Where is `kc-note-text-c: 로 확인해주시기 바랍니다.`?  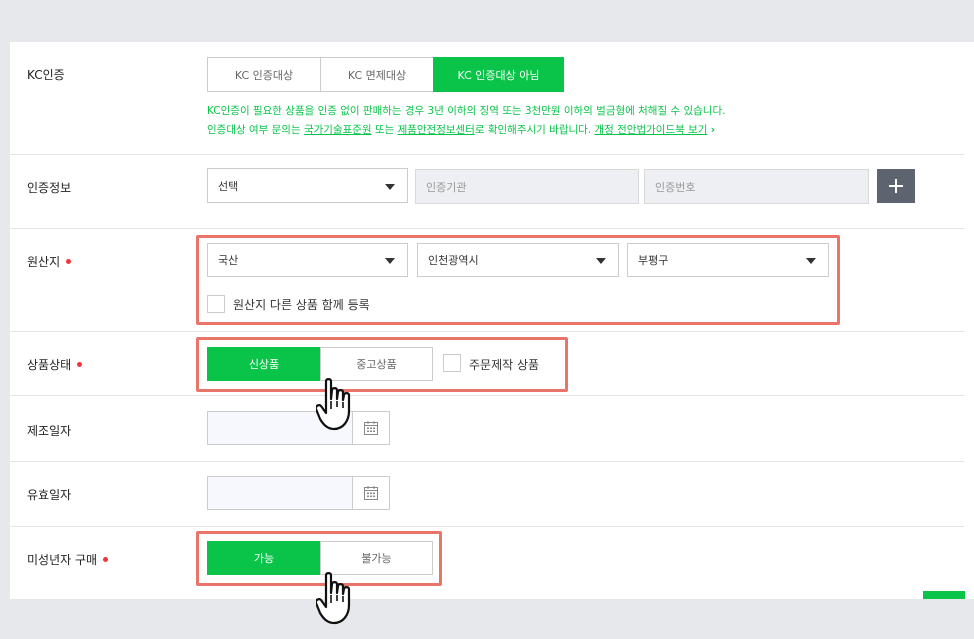
kc-note-text-c: 로 확인해주시기 바랍니다. is located at coordinates (534, 130).